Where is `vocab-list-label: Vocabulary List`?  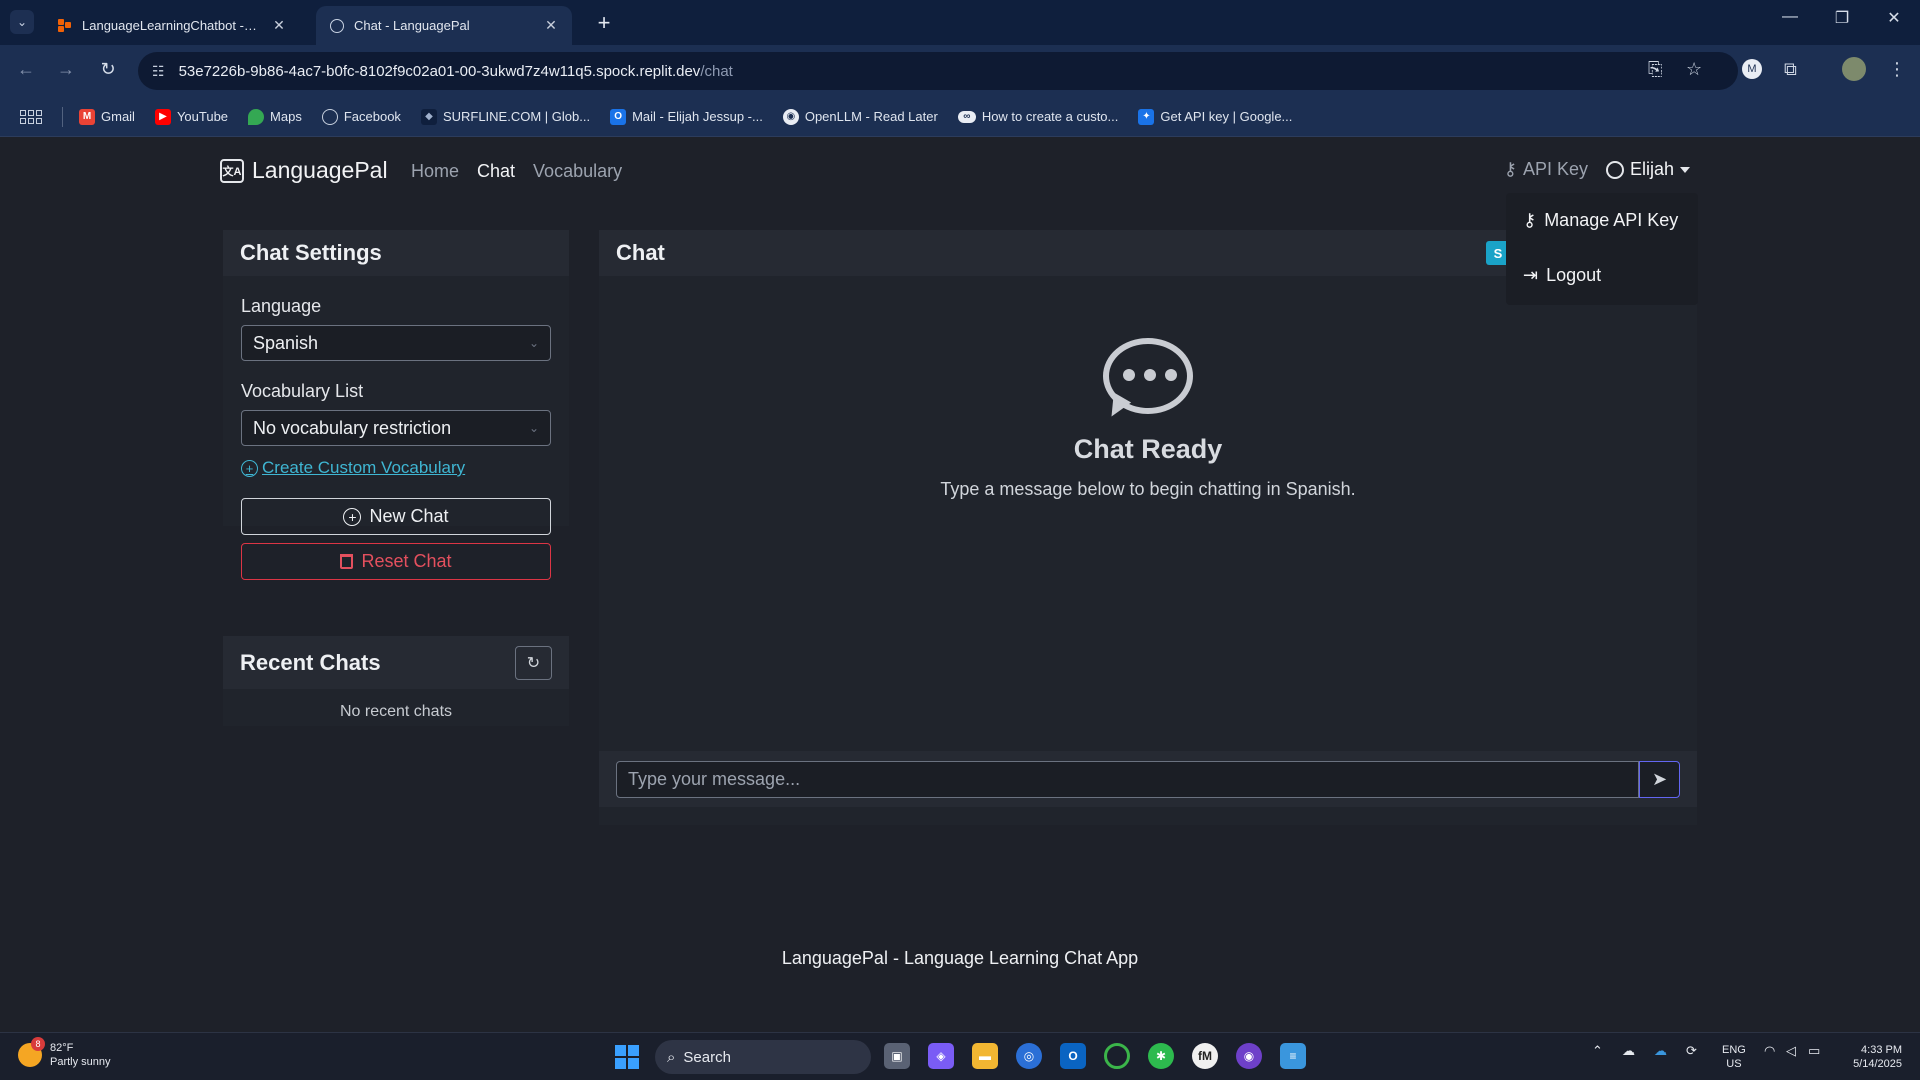
vocab-list-label: Vocabulary List is located at coordinates (302, 391).